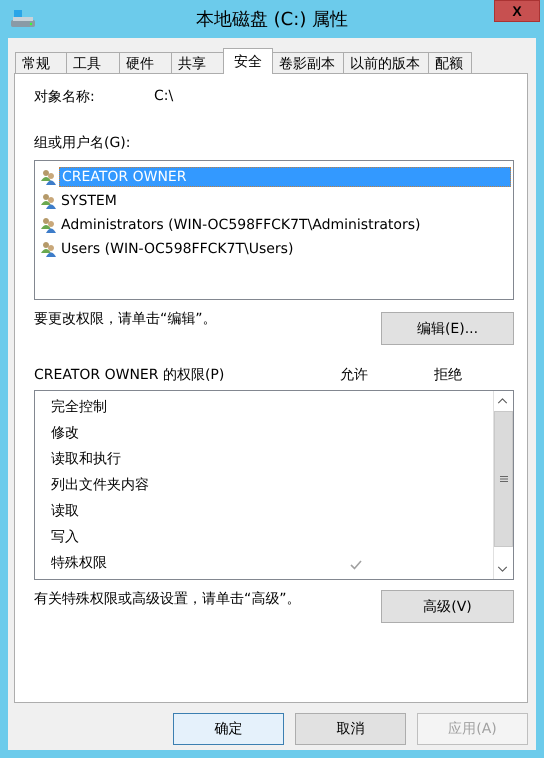 This screenshot has width=544, height=758. What do you see at coordinates (503, 479) in the screenshot?
I see `scroll-thumb` at bounding box center [503, 479].